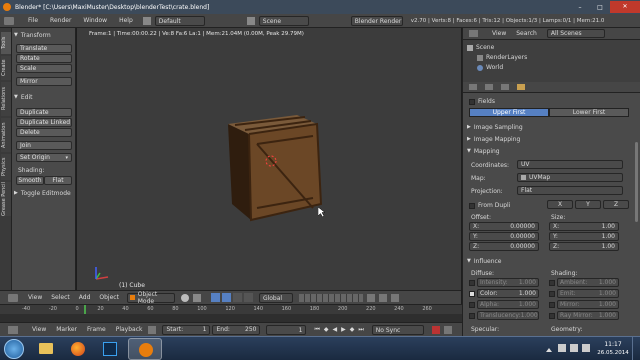  Describe the element at coordinates (96, 329) in the screenshot. I see `frame-menu: Frame` at that location.